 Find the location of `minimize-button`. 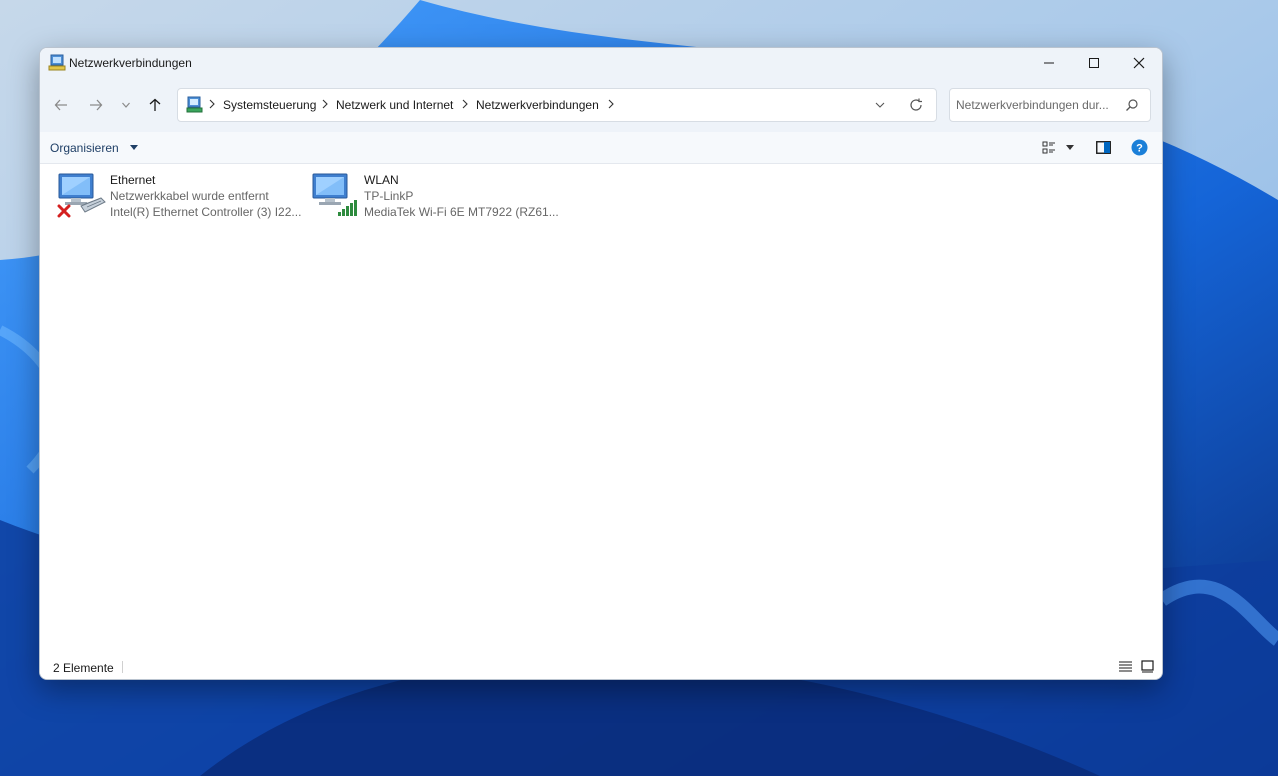

minimize-button is located at coordinates (1049, 63).